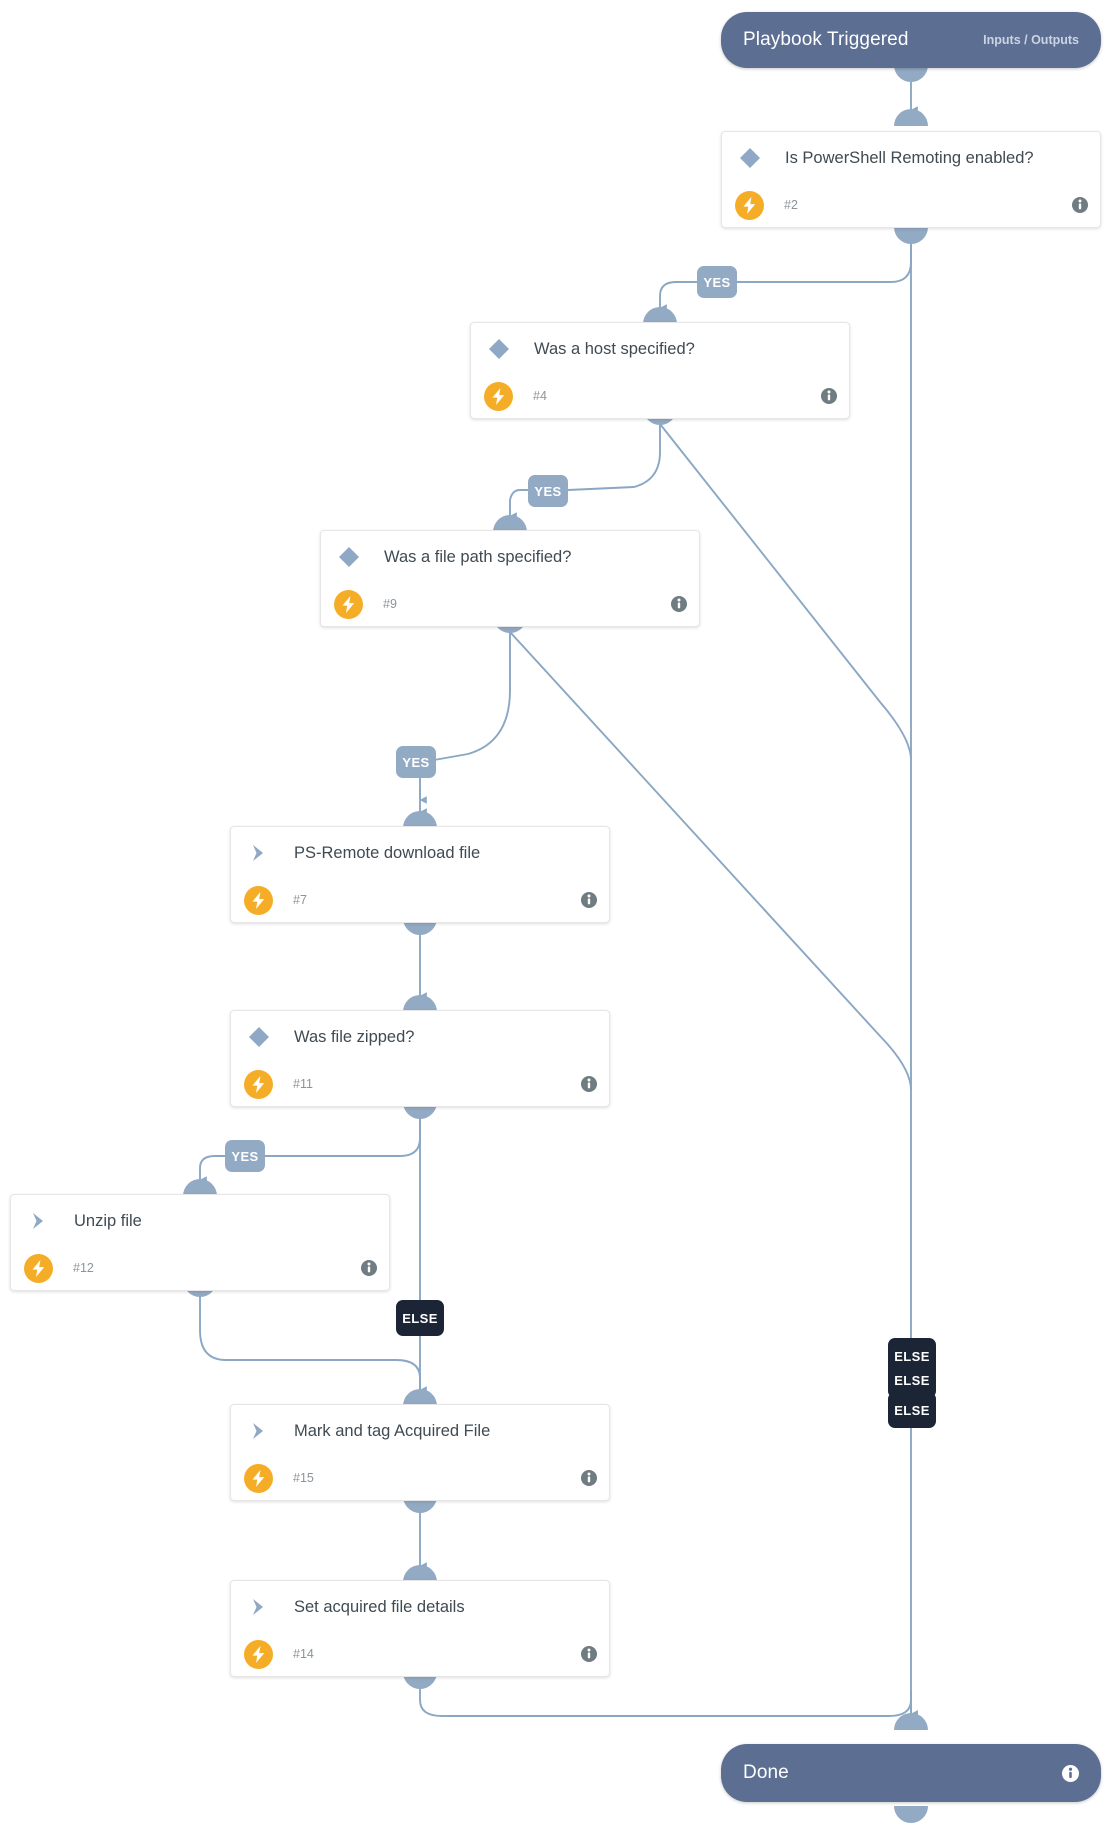 This screenshot has height=1829, width=1110. I want to click on card-header-row: Is PowerShell Remoting enabled?, so click(911, 158).